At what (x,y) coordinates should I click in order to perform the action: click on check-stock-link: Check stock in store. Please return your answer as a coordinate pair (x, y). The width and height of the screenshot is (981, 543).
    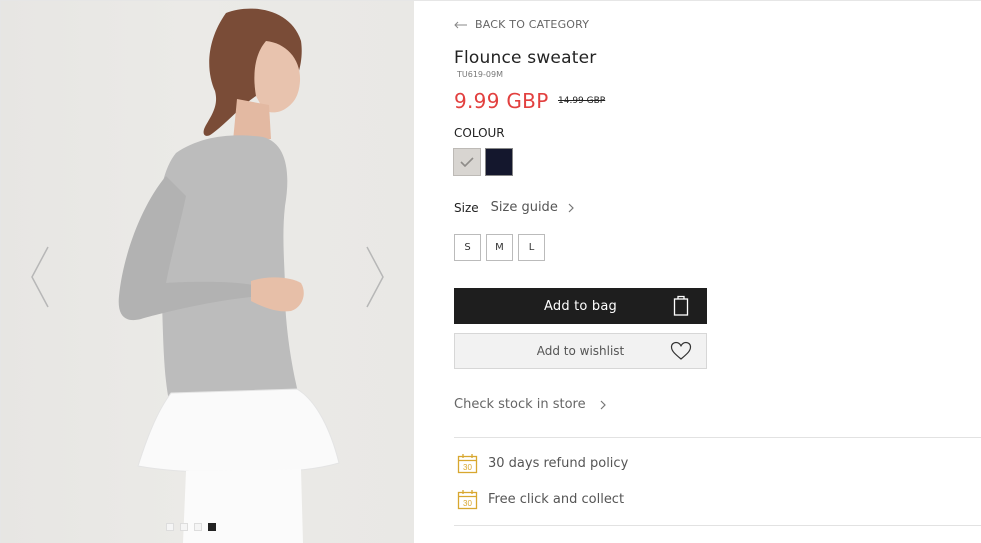
    Looking at the image, I should click on (530, 404).